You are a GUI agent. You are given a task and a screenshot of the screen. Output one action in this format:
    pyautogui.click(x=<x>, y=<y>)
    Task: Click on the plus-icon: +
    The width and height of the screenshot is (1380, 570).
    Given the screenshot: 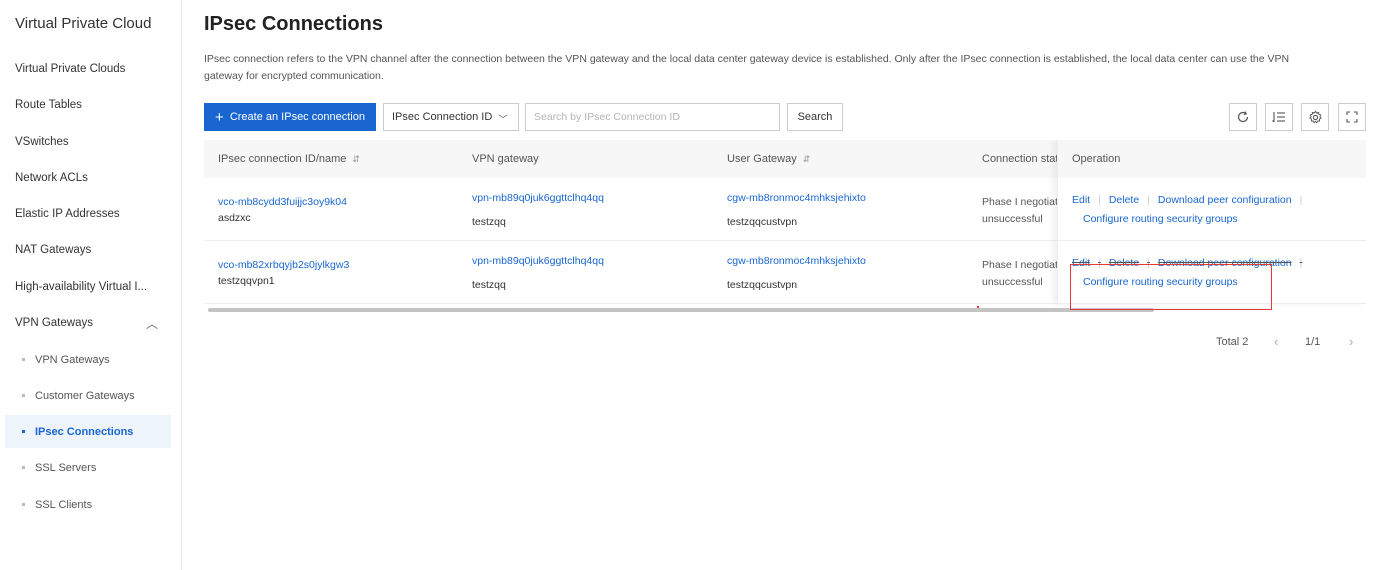 What is the action you would take?
    pyautogui.click(x=219, y=117)
    